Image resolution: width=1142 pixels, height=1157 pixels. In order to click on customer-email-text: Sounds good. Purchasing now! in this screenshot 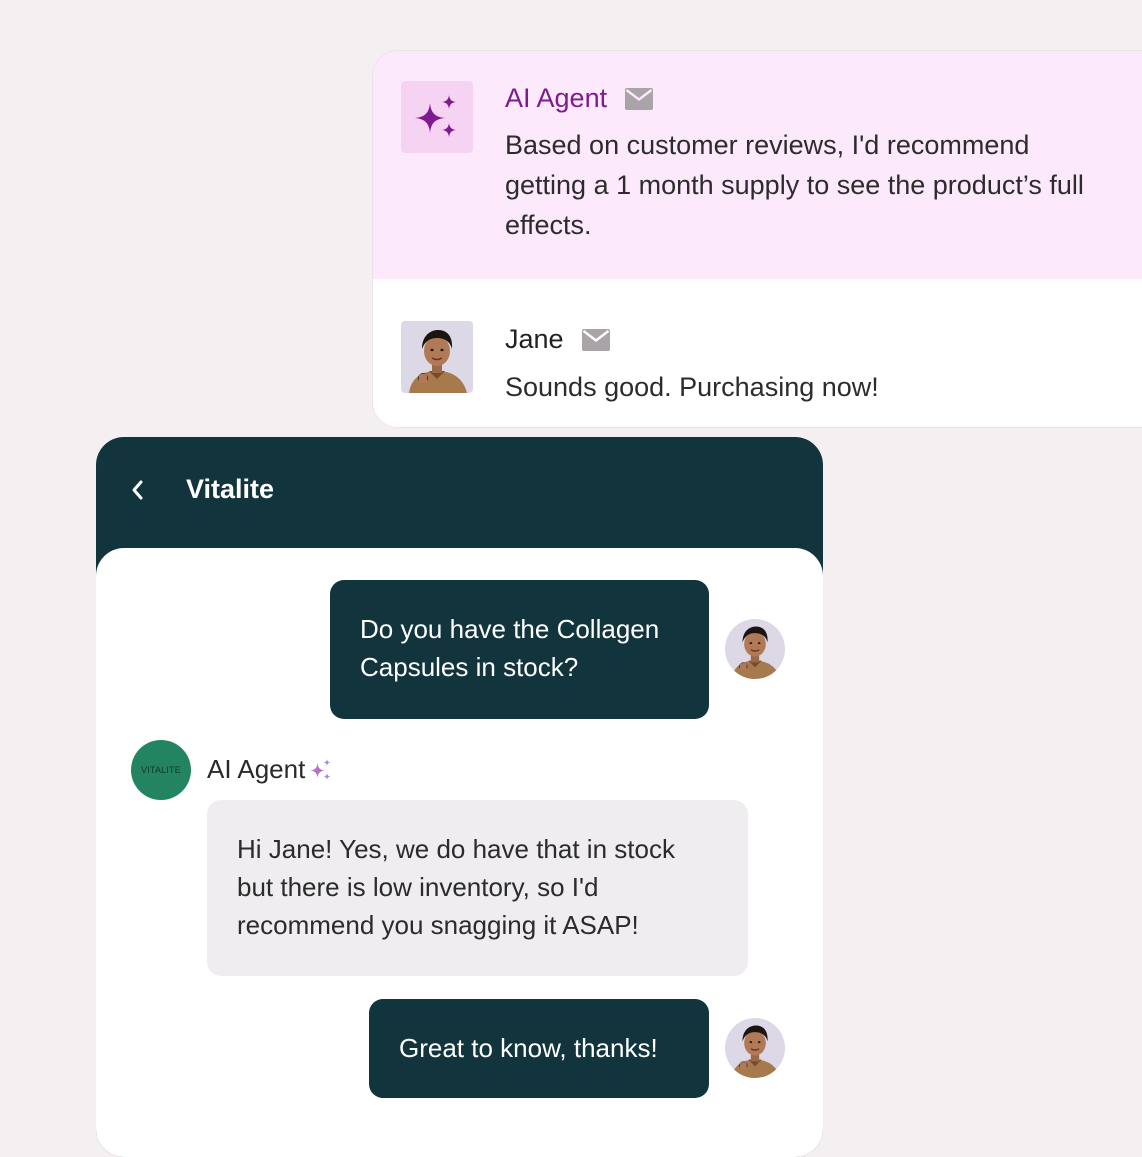, I will do `click(692, 387)`.